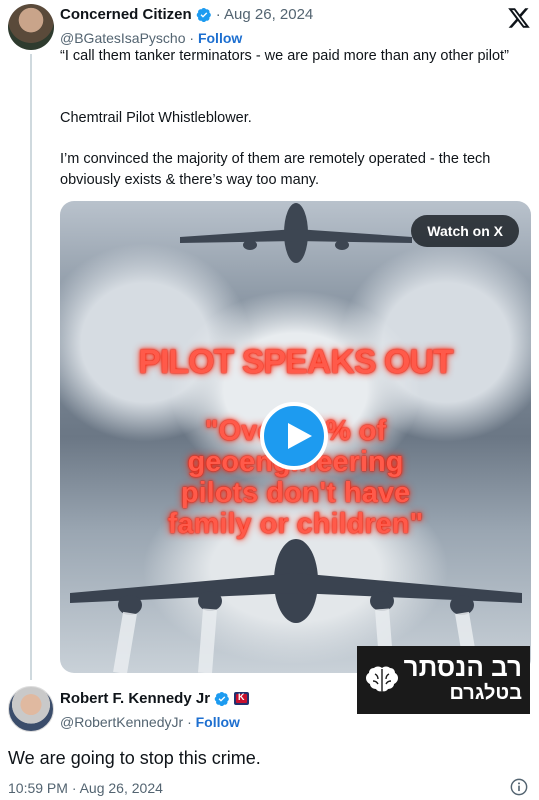  I want to click on author-display-name: Concerned Citizen, so click(126, 14).